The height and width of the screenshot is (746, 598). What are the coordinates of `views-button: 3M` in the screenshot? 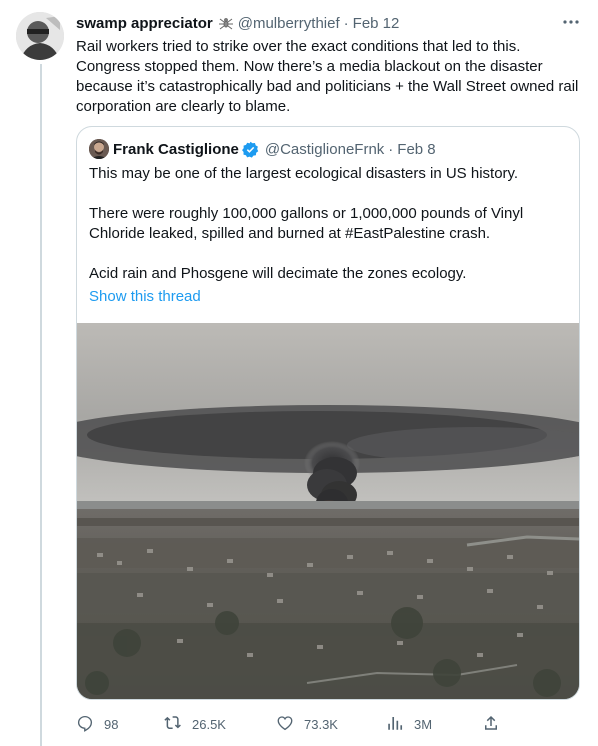 It's located at (409, 724).